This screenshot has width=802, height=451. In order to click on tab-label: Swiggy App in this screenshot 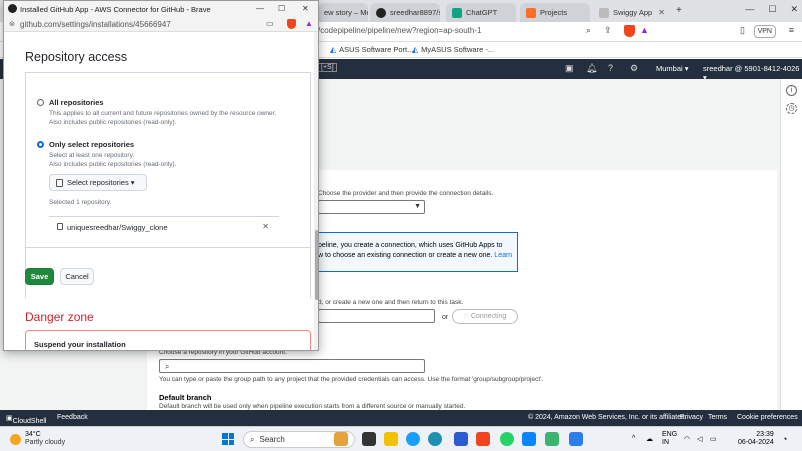, I will do `click(633, 12)`.